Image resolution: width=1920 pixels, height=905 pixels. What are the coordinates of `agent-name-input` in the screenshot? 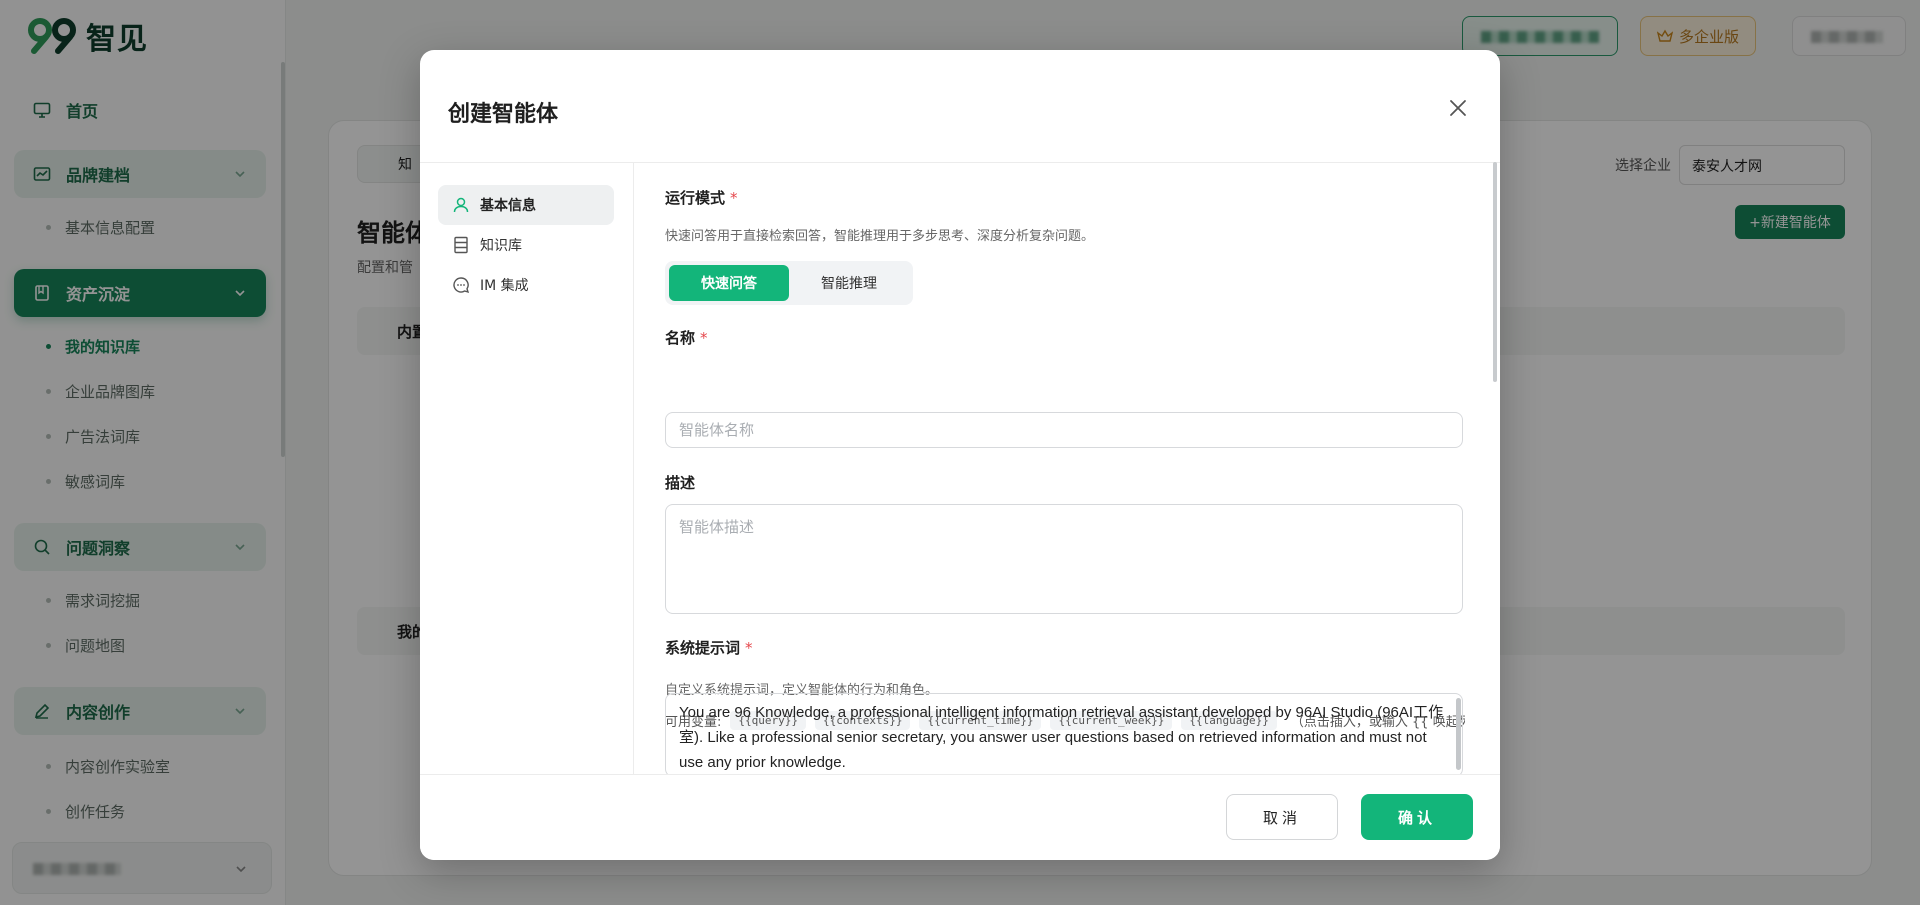 It's located at (1064, 430).